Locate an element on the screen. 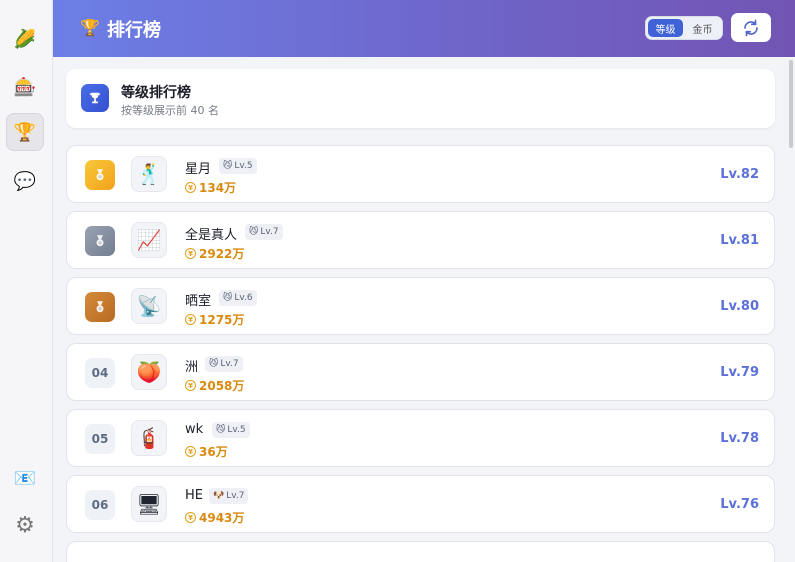 This screenshot has height=562, width=795. corn-icon: 🌽 is located at coordinates (25, 39).